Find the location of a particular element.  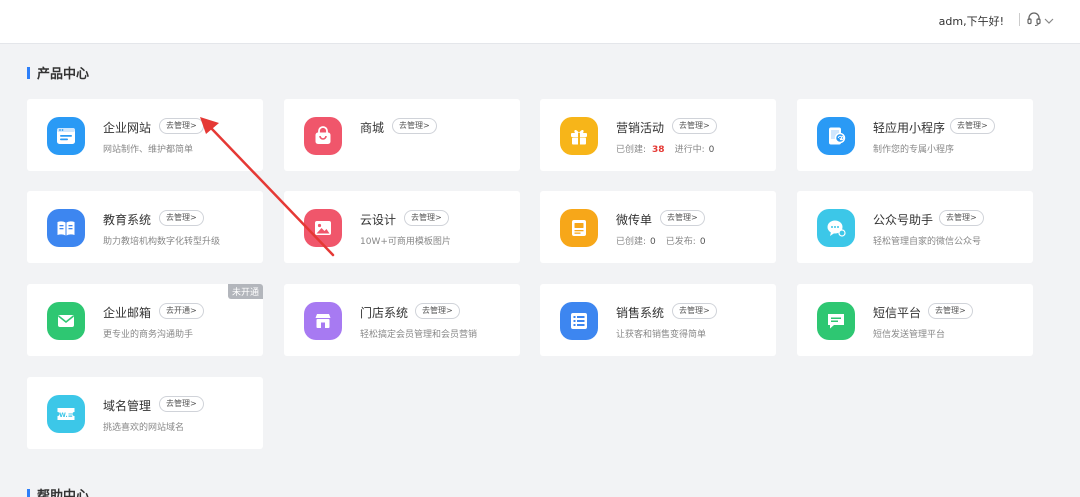

product-name: 短信平台 is located at coordinates (897, 313).